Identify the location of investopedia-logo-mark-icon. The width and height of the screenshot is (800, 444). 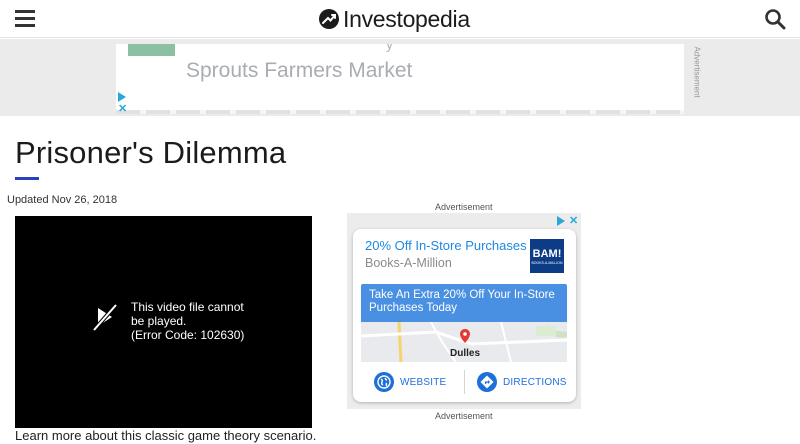
(329, 19).